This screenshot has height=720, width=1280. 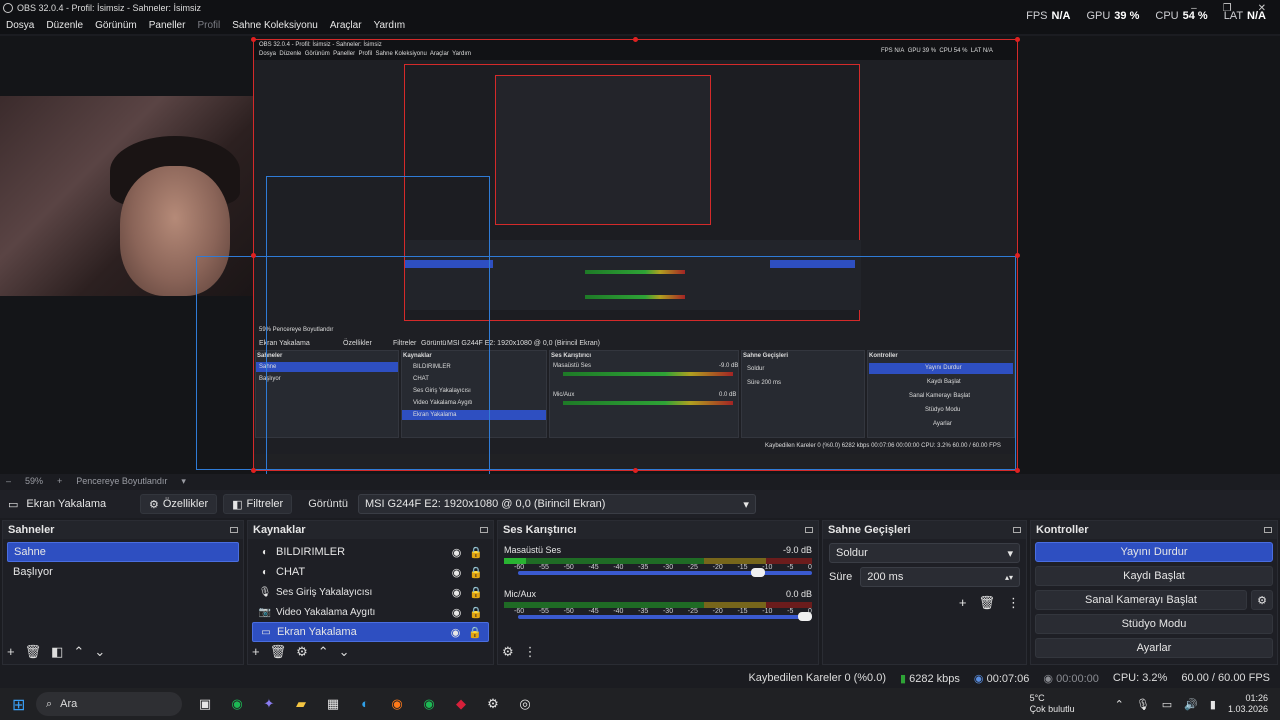 What do you see at coordinates (179, 504) in the screenshot?
I see `properties-button: ⚙ Özellikler` at bounding box center [179, 504].